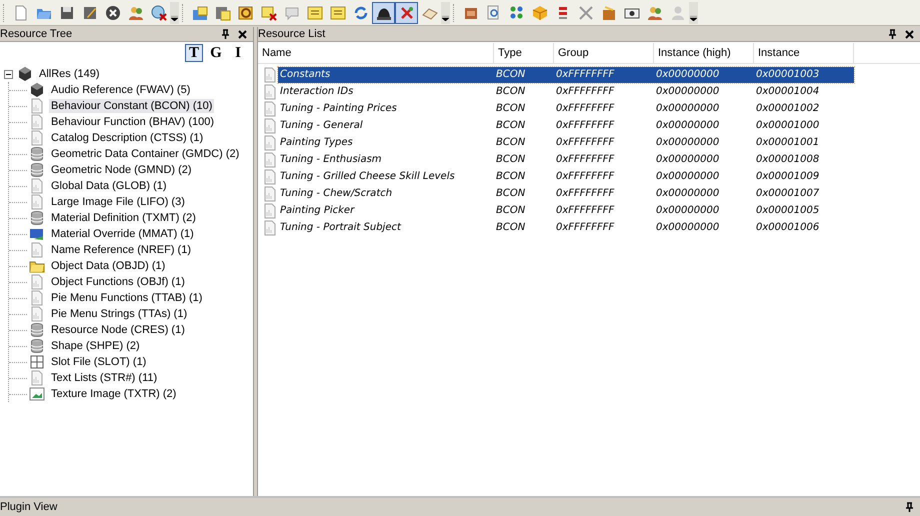  What do you see at coordinates (200, 12) in the screenshot?
I see `folder-note-icon` at bounding box center [200, 12].